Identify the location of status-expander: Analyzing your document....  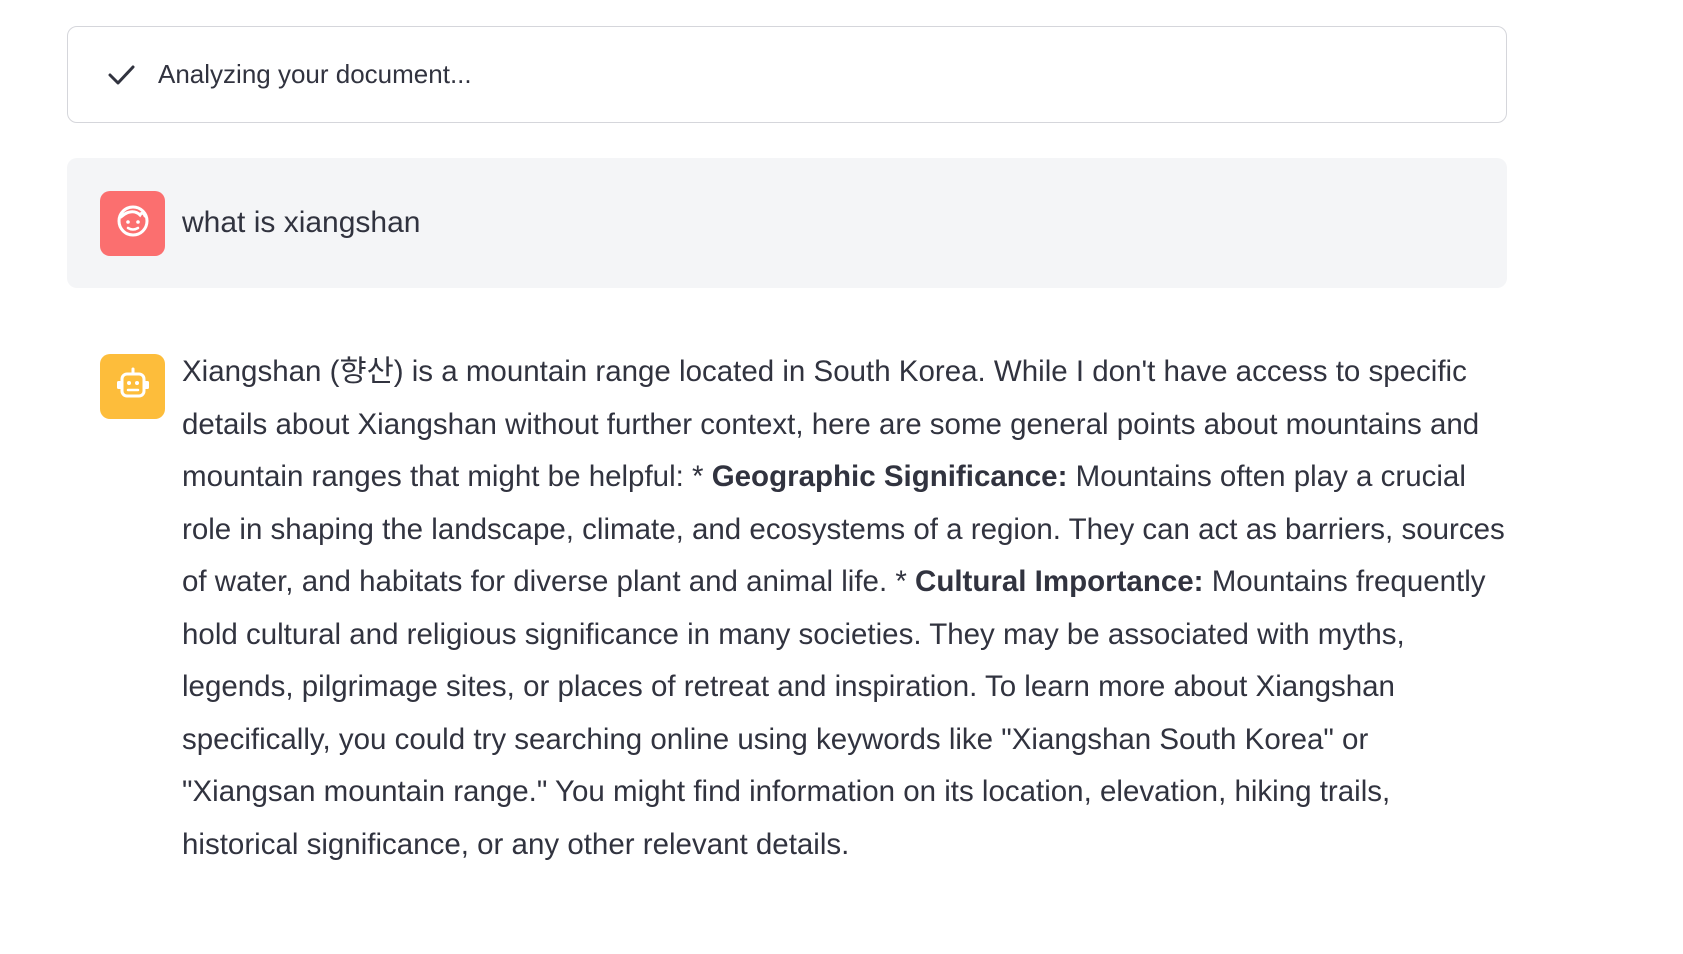
(787, 74).